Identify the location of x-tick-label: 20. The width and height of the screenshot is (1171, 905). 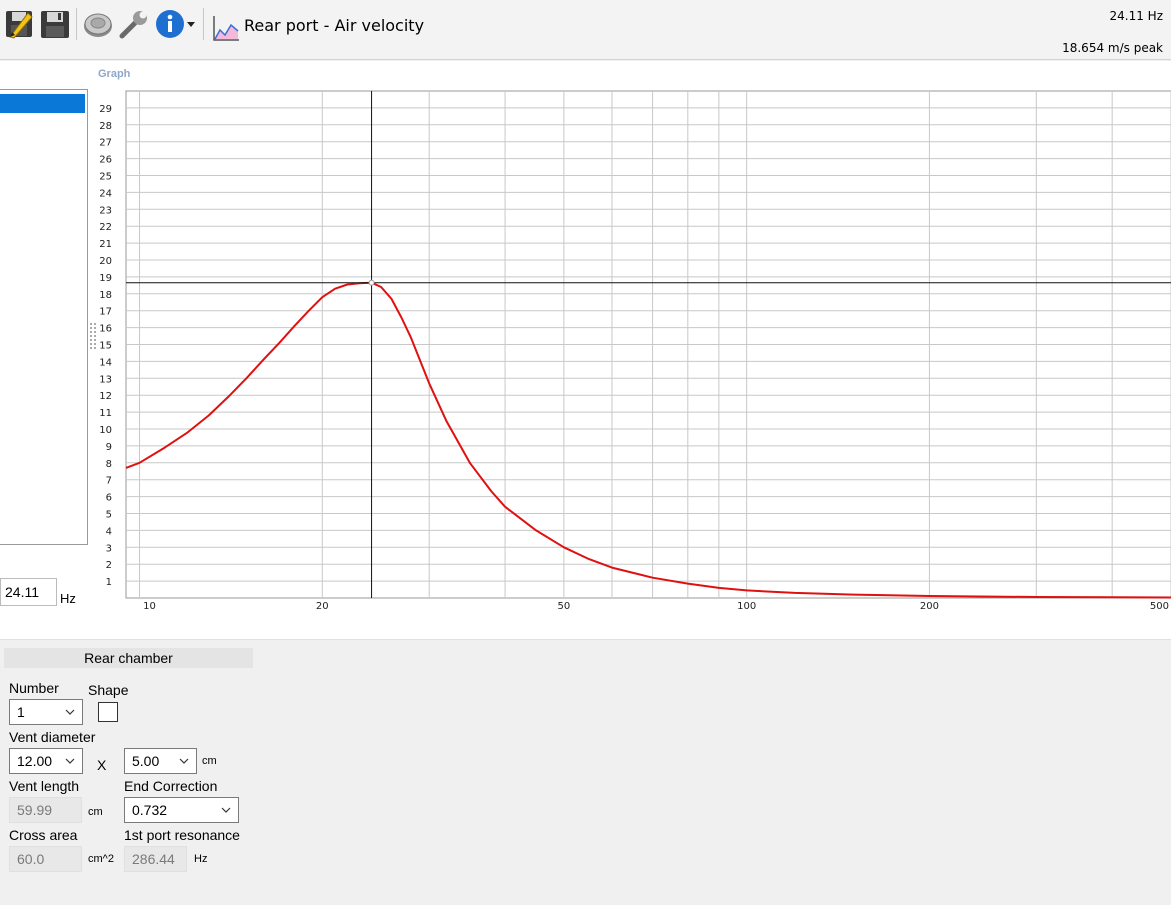
(322, 606).